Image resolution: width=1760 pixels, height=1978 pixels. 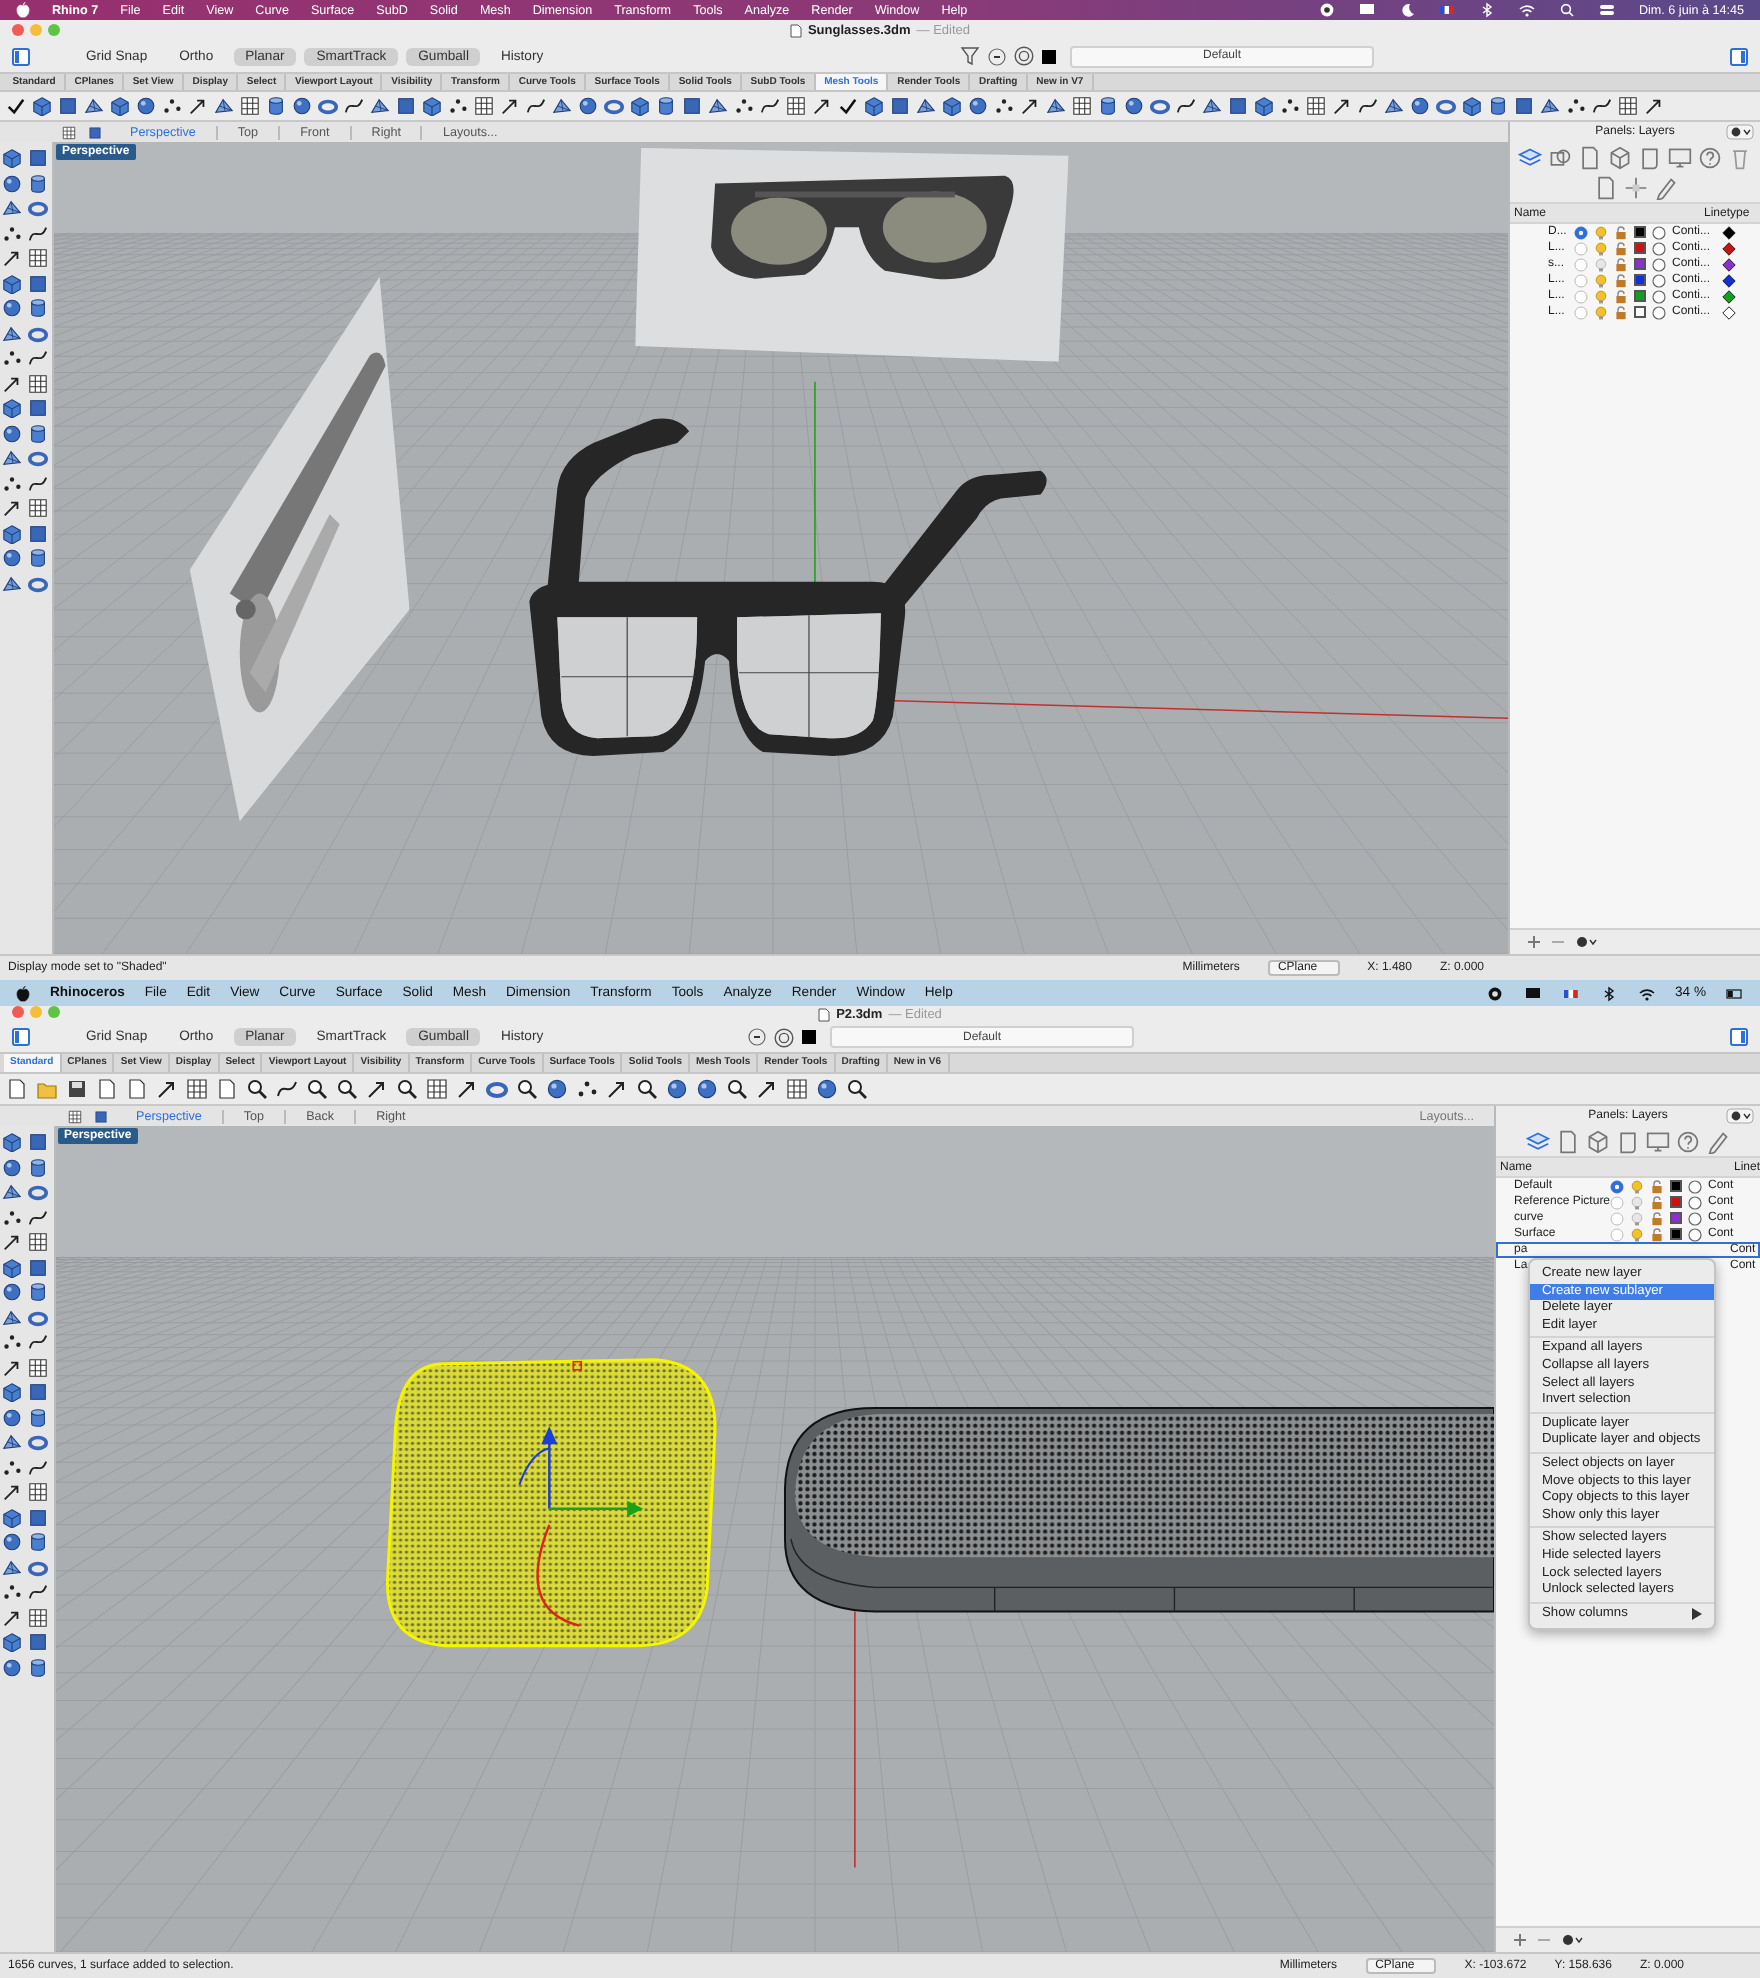 What do you see at coordinates (1608, 993) in the screenshot?
I see `bluetooth-icon` at bounding box center [1608, 993].